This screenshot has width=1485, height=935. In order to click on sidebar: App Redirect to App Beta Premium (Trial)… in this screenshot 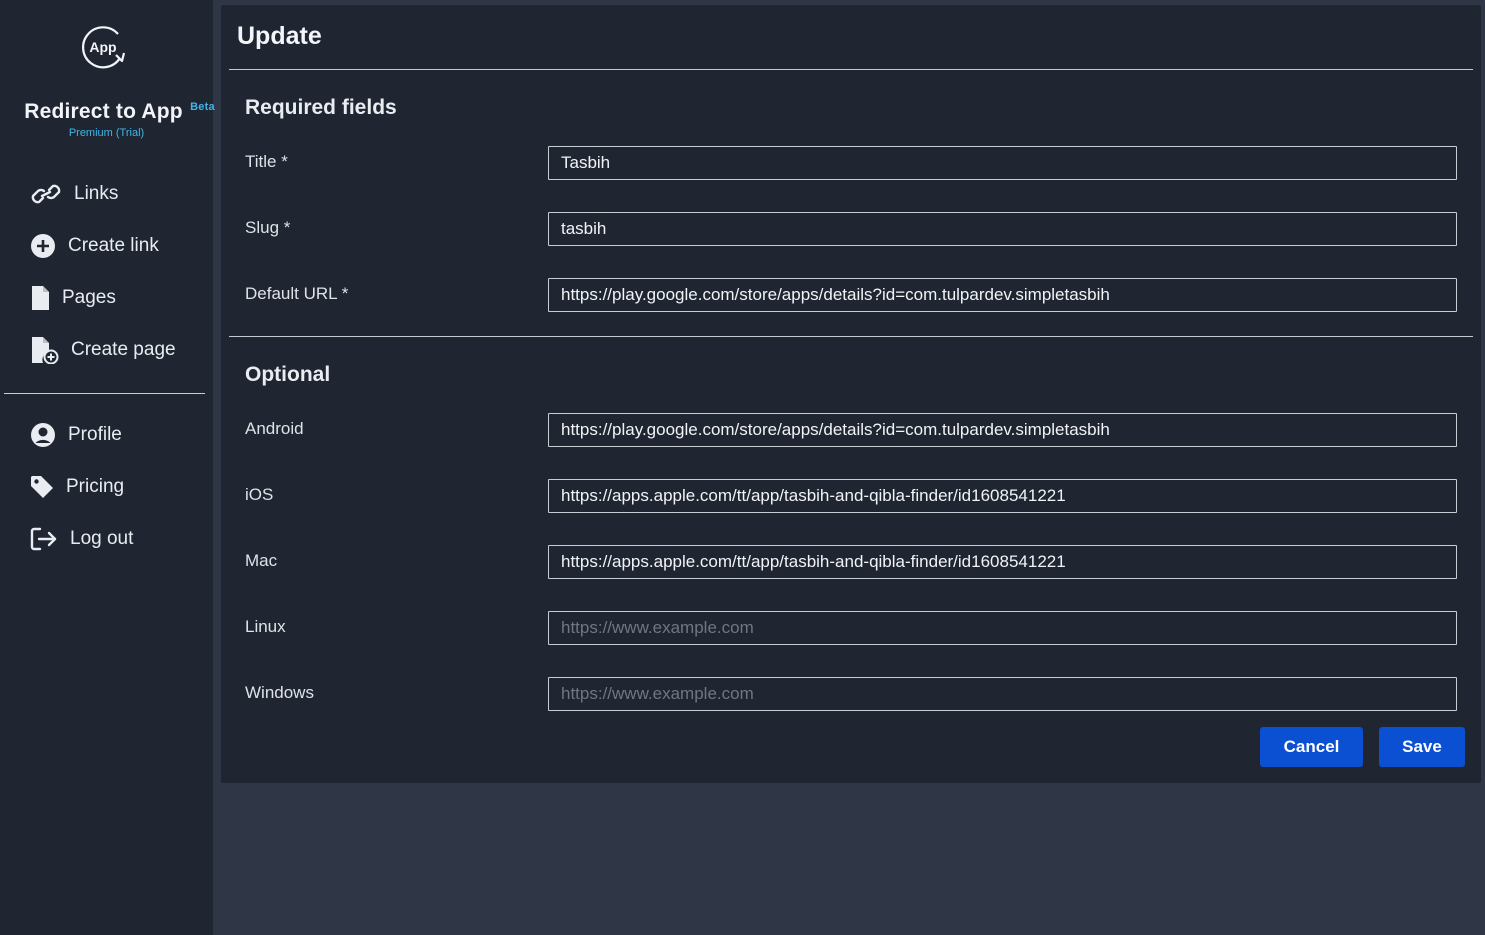, I will do `click(107, 467)`.